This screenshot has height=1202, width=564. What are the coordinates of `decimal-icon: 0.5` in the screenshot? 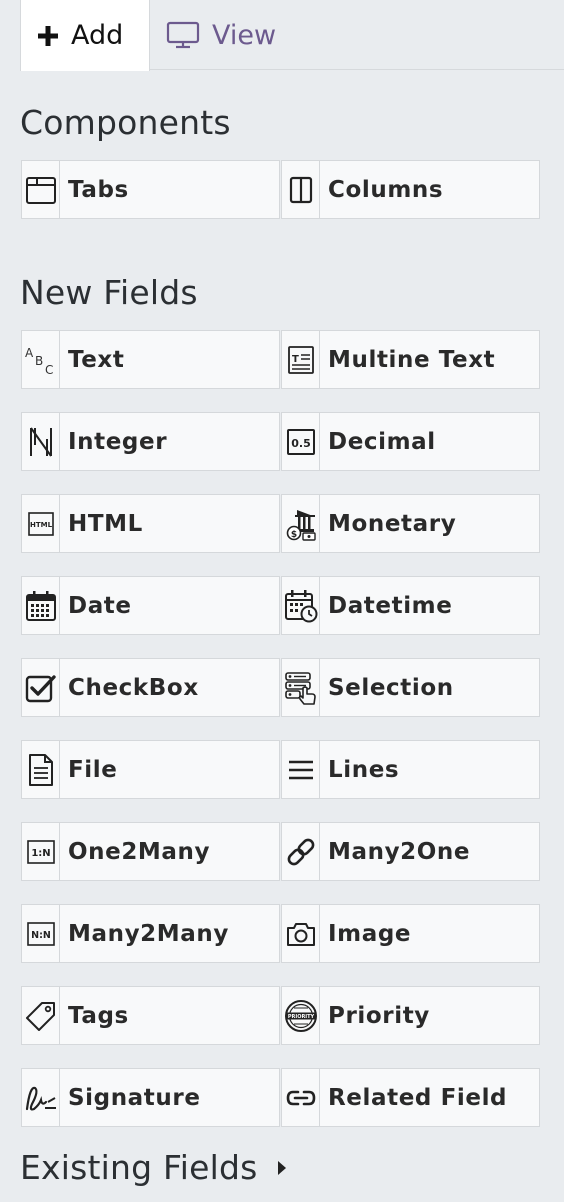 It's located at (301, 441).